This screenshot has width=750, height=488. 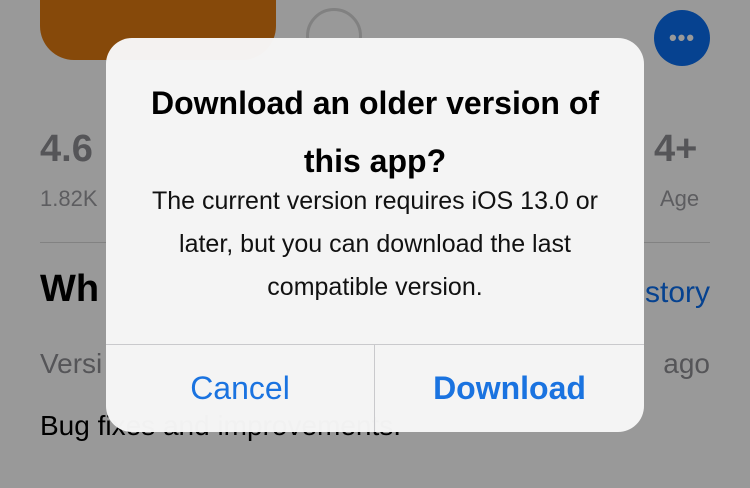 What do you see at coordinates (509, 388) in the screenshot?
I see `download-button: Download` at bounding box center [509, 388].